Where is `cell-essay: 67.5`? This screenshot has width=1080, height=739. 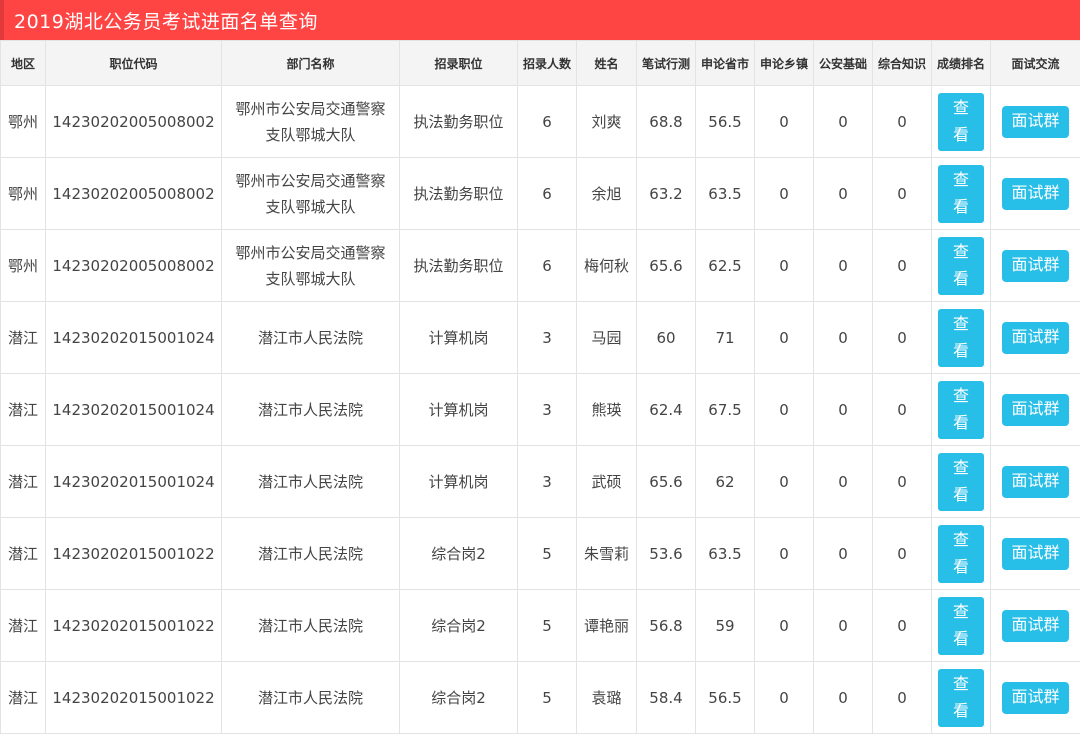 cell-essay: 67.5 is located at coordinates (725, 409).